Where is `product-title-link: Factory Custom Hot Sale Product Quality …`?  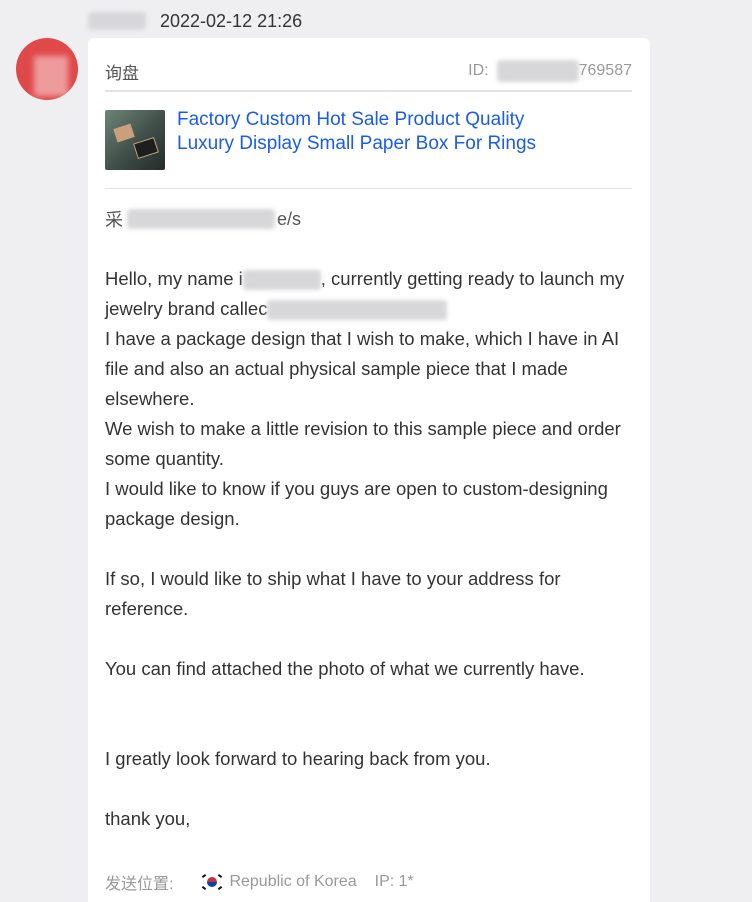
product-title-link: Factory Custom Hot Sale Product Quality … is located at coordinates (377, 132).